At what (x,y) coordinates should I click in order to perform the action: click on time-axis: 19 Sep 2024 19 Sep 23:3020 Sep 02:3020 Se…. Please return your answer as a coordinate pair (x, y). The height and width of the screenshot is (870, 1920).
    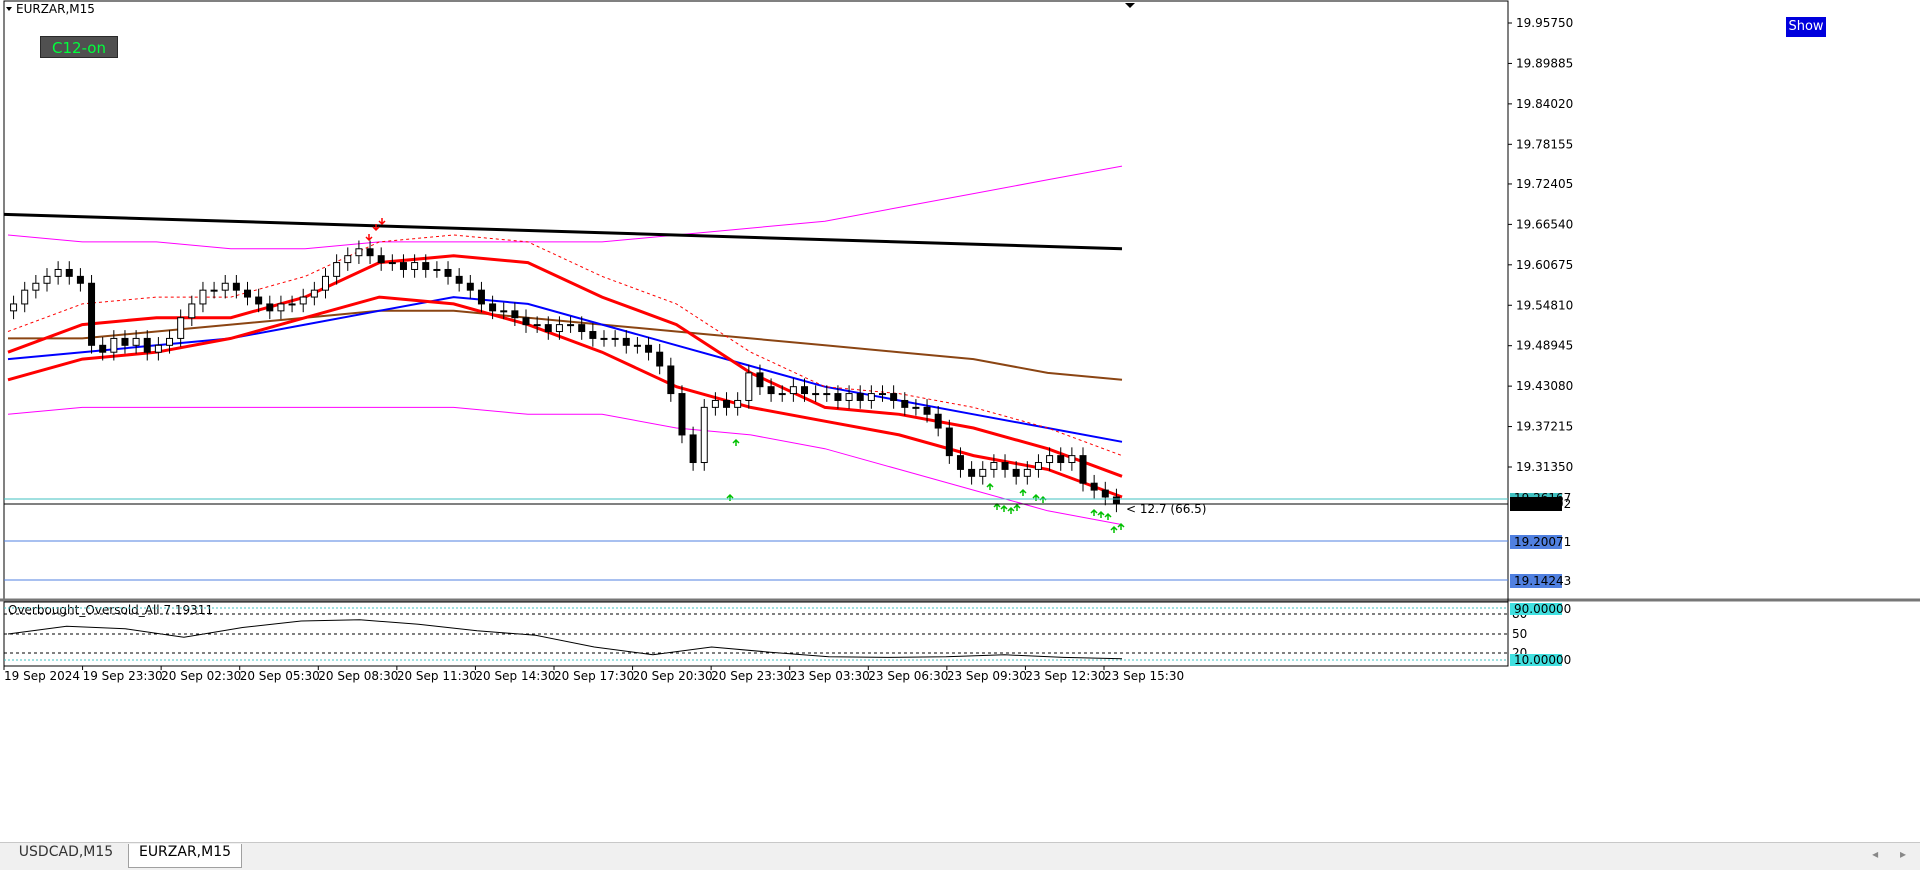
    Looking at the image, I should click on (593, 674).